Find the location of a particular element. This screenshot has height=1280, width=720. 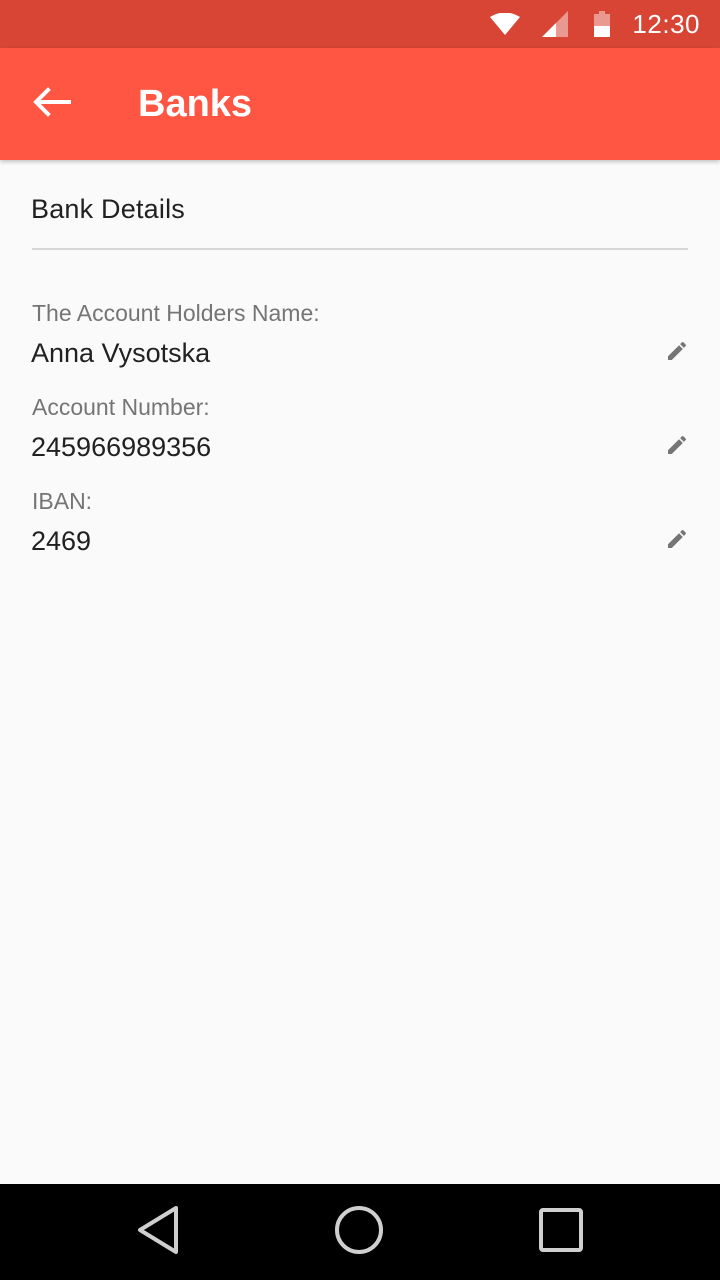

system-nav-bar is located at coordinates (360, 1232).